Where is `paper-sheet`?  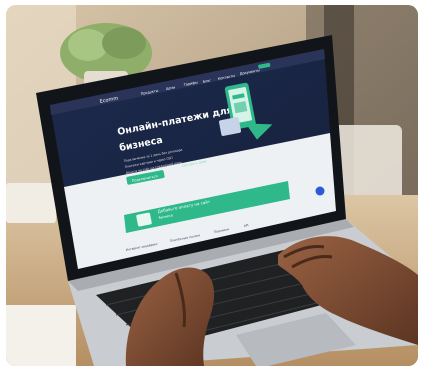
paper-sheet is located at coordinates (41, 335).